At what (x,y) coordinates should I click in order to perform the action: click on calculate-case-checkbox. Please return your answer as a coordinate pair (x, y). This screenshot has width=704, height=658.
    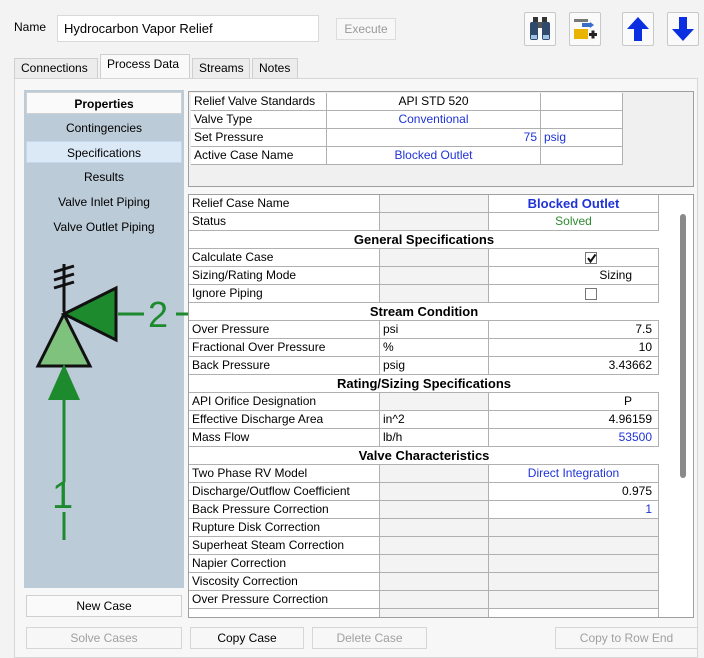
    Looking at the image, I should click on (590, 257).